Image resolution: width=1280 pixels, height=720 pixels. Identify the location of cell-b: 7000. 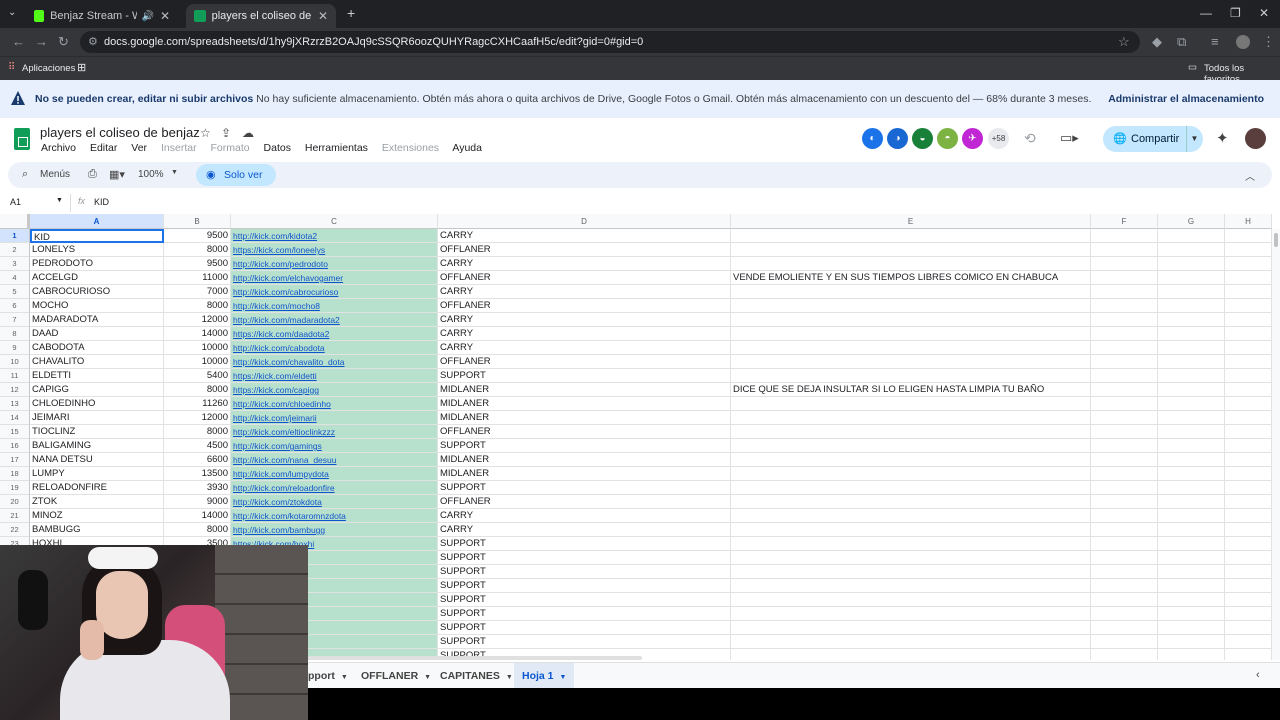
(197, 292).